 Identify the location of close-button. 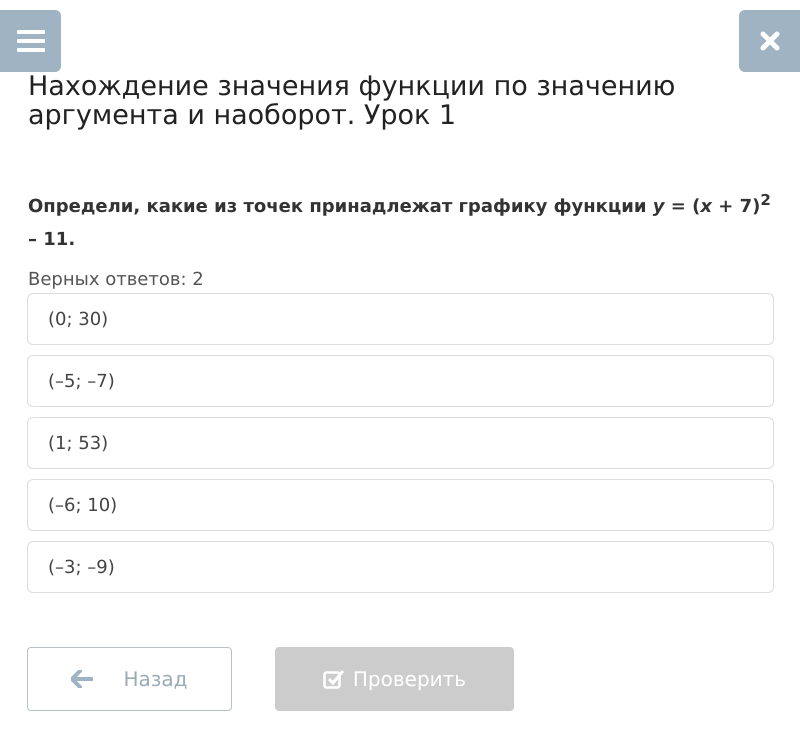
(769, 41).